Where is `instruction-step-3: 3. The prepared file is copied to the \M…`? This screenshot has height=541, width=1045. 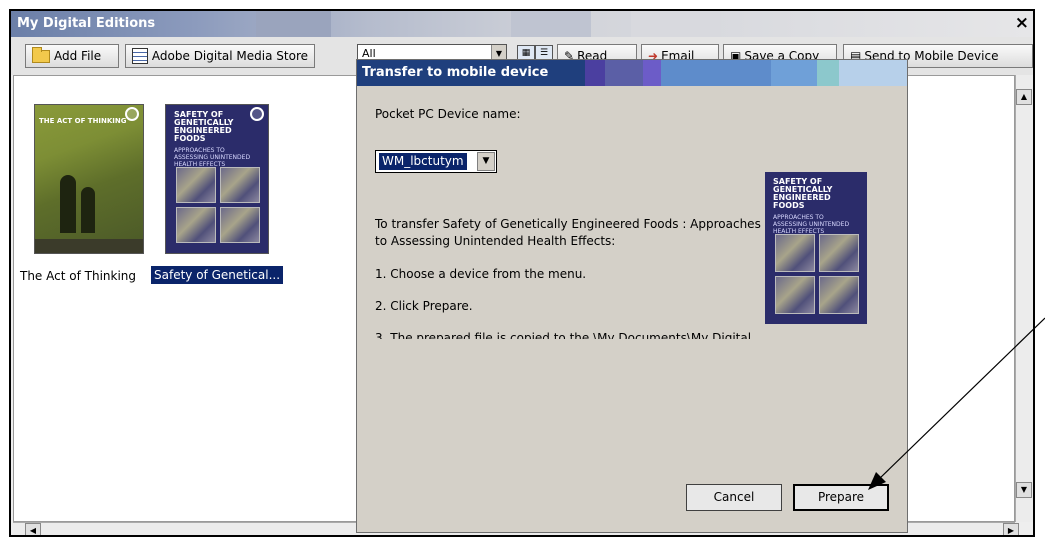
instruction-step-3: 3. The prepared file is copied to the \M… is located at coordinates (563, 335).